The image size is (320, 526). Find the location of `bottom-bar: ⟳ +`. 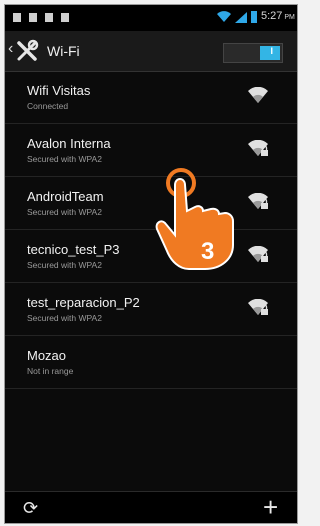

bottom-bar: ⟳ + is located at coordinates (151, 507).